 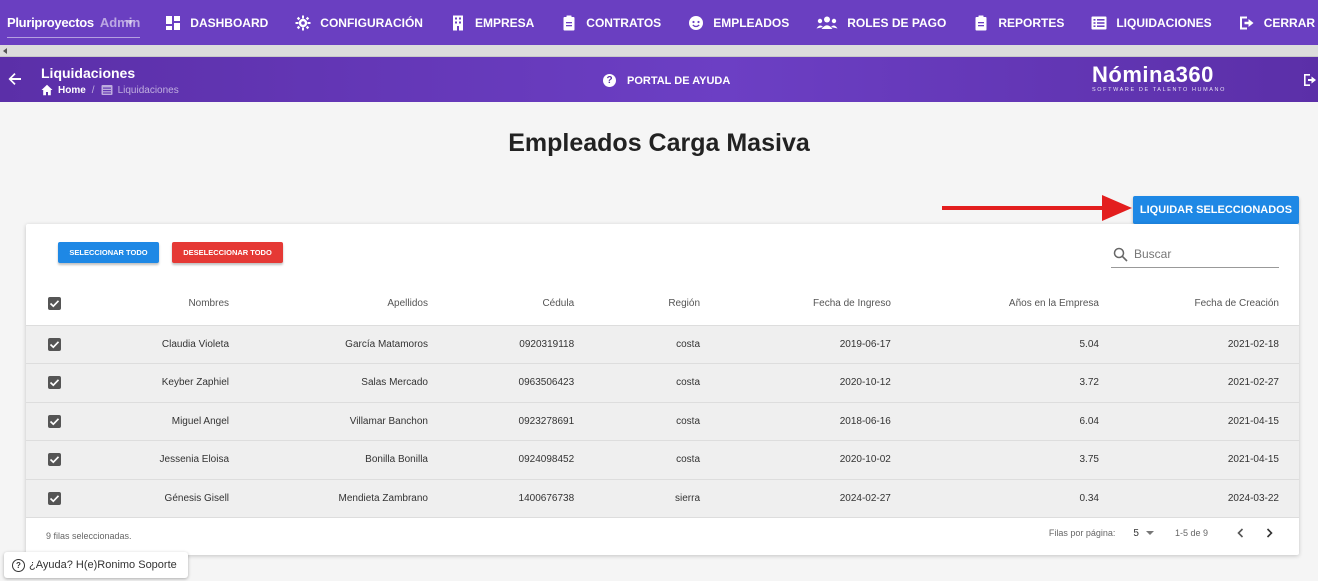 What do you see at coordinates (501, 304) in the screenshot?
I see `column-header-cedula: Cédula` at bounding box center [501, 304].